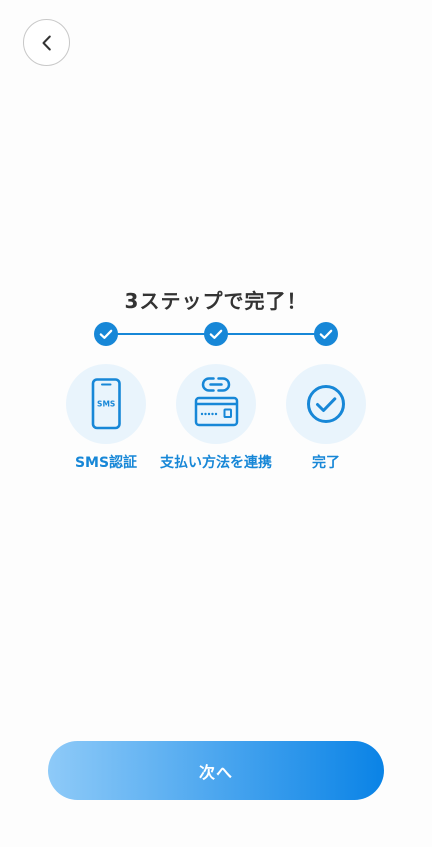 This screenshot has width=432, height=847. I want to click on step-2-check-icon, so click(216, 334).